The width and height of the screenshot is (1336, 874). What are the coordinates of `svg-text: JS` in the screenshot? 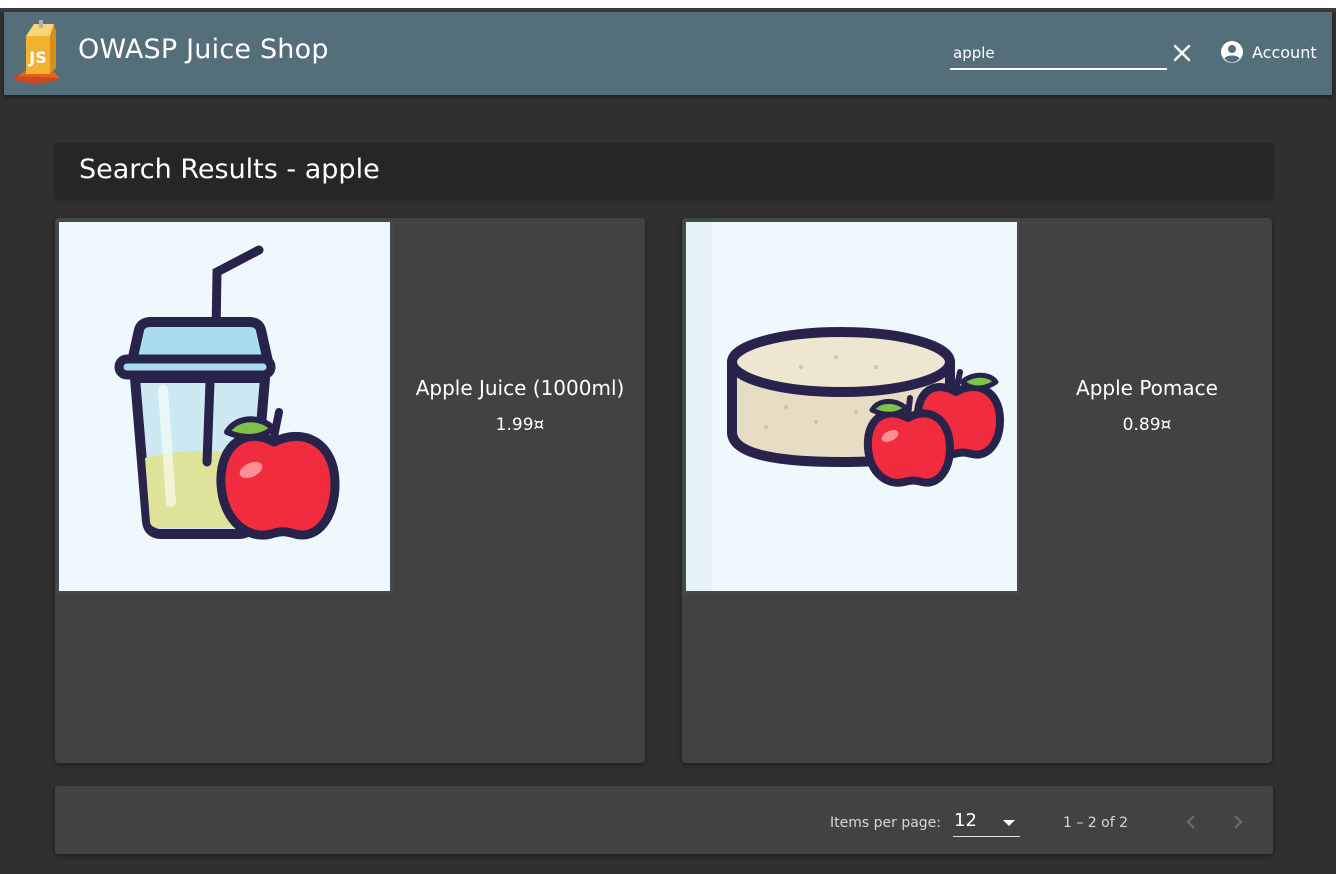 It's located at (37, 57).